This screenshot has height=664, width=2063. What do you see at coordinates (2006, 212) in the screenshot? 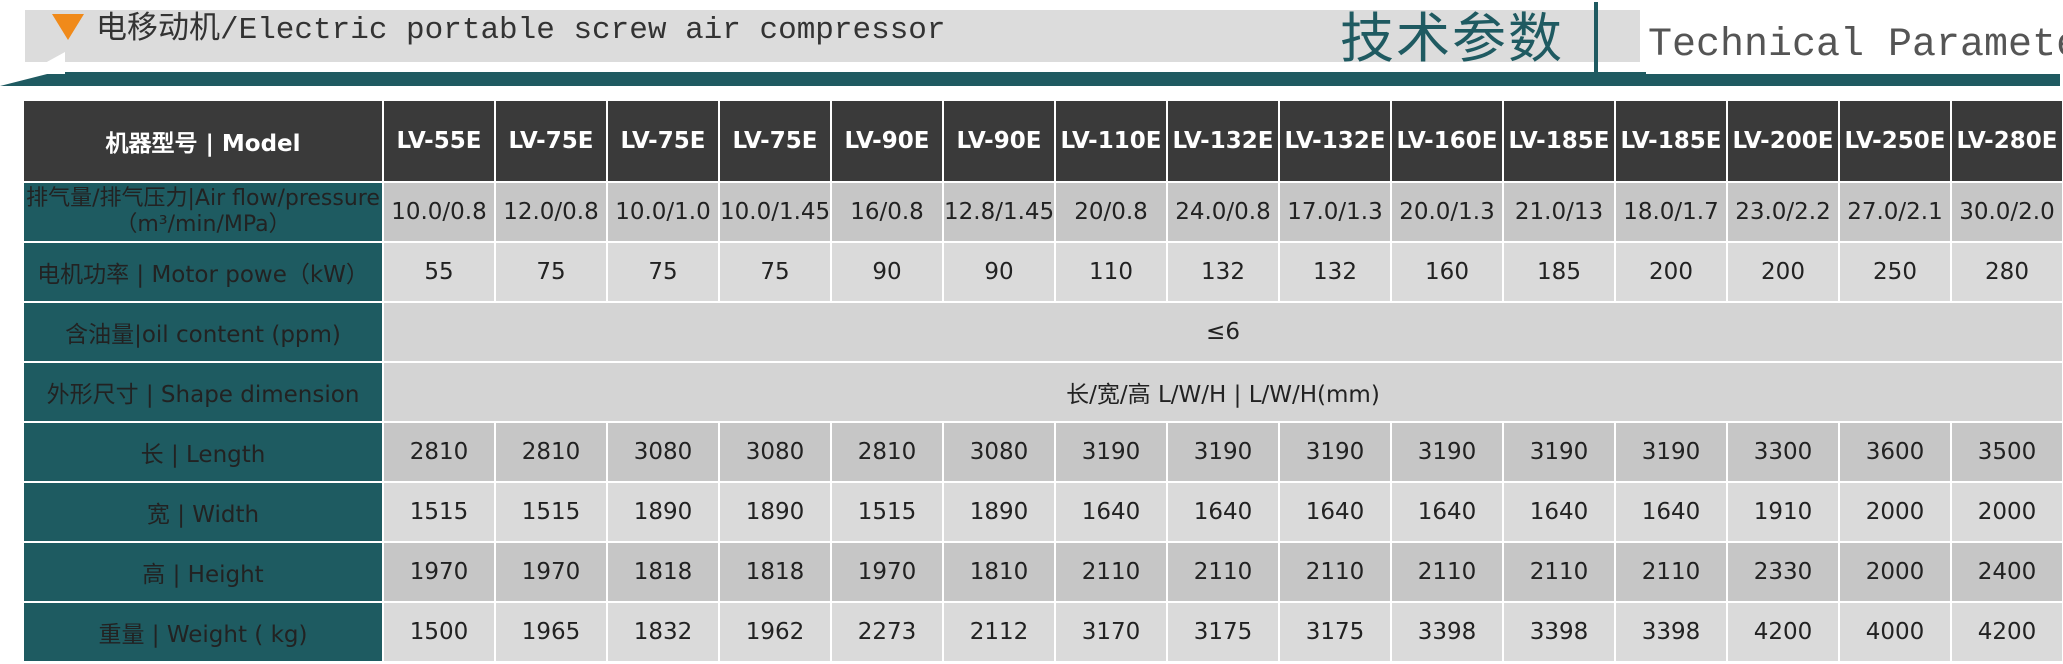
I see `airflow-cell: 30.0/2.0` at bounding box center [2006, 212].